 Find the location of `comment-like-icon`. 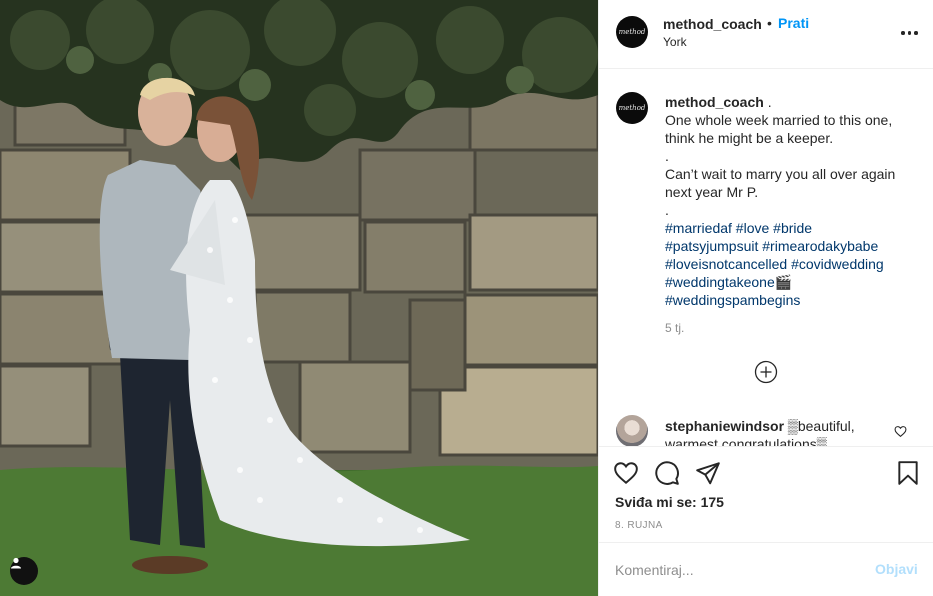

comment-like-icon is located at coordinates (900, 431).